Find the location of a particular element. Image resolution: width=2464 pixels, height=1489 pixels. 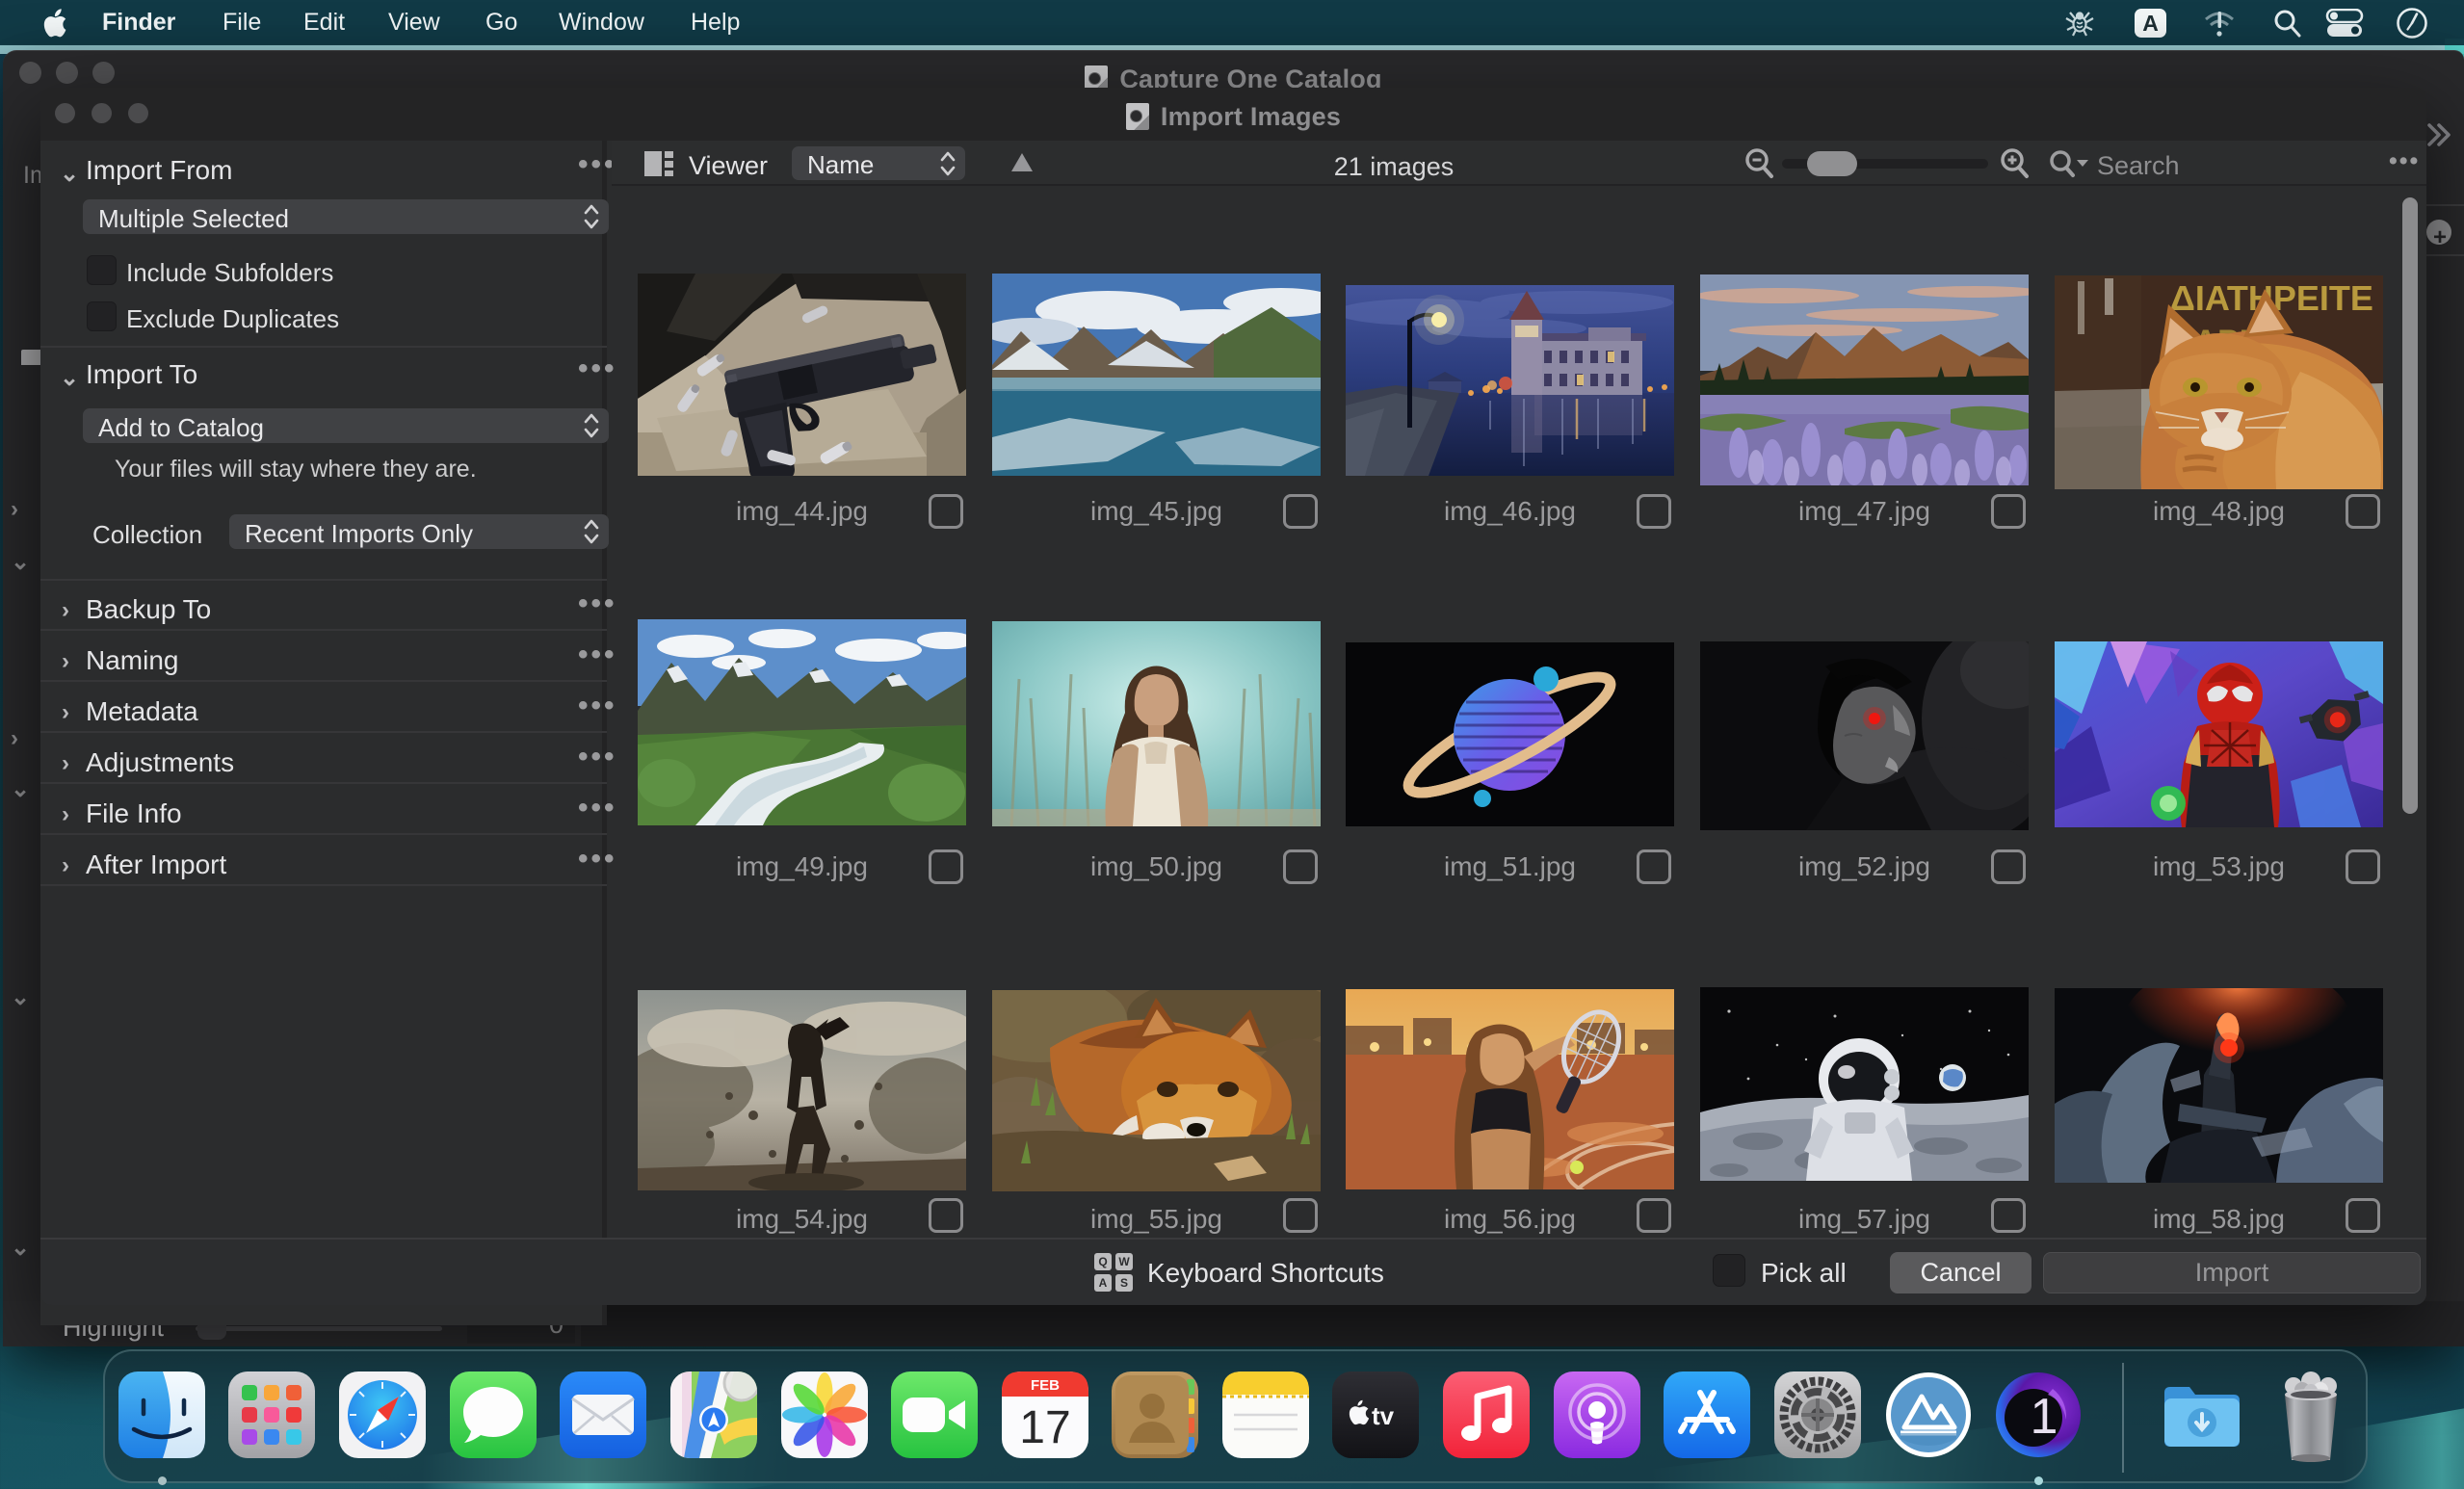

svg-text: tv is located at coordinates (1383, 1415).